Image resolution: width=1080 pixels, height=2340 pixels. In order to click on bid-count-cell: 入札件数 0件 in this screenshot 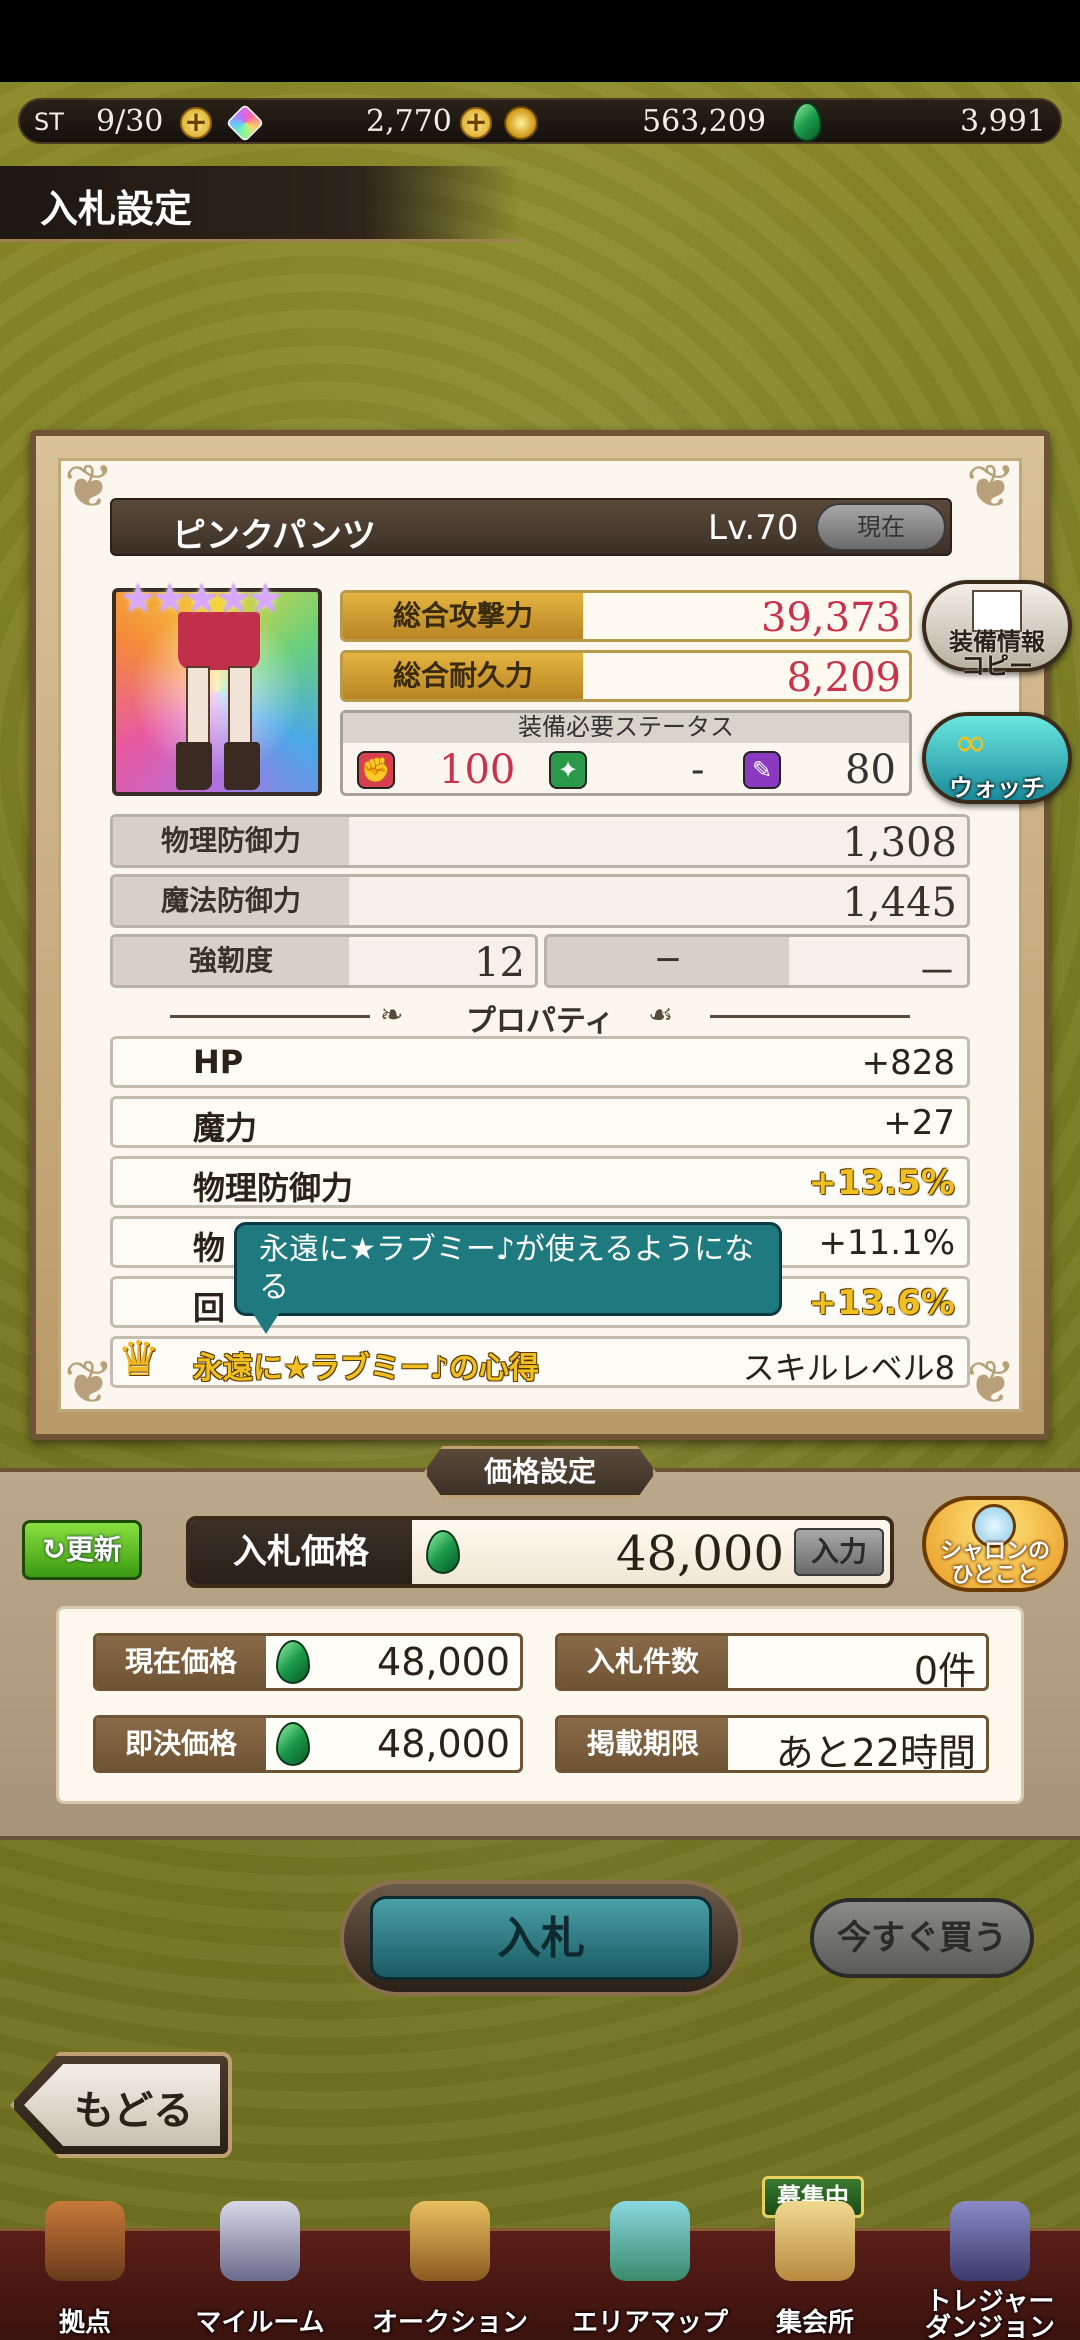, I will do `click(772, 1662)`.